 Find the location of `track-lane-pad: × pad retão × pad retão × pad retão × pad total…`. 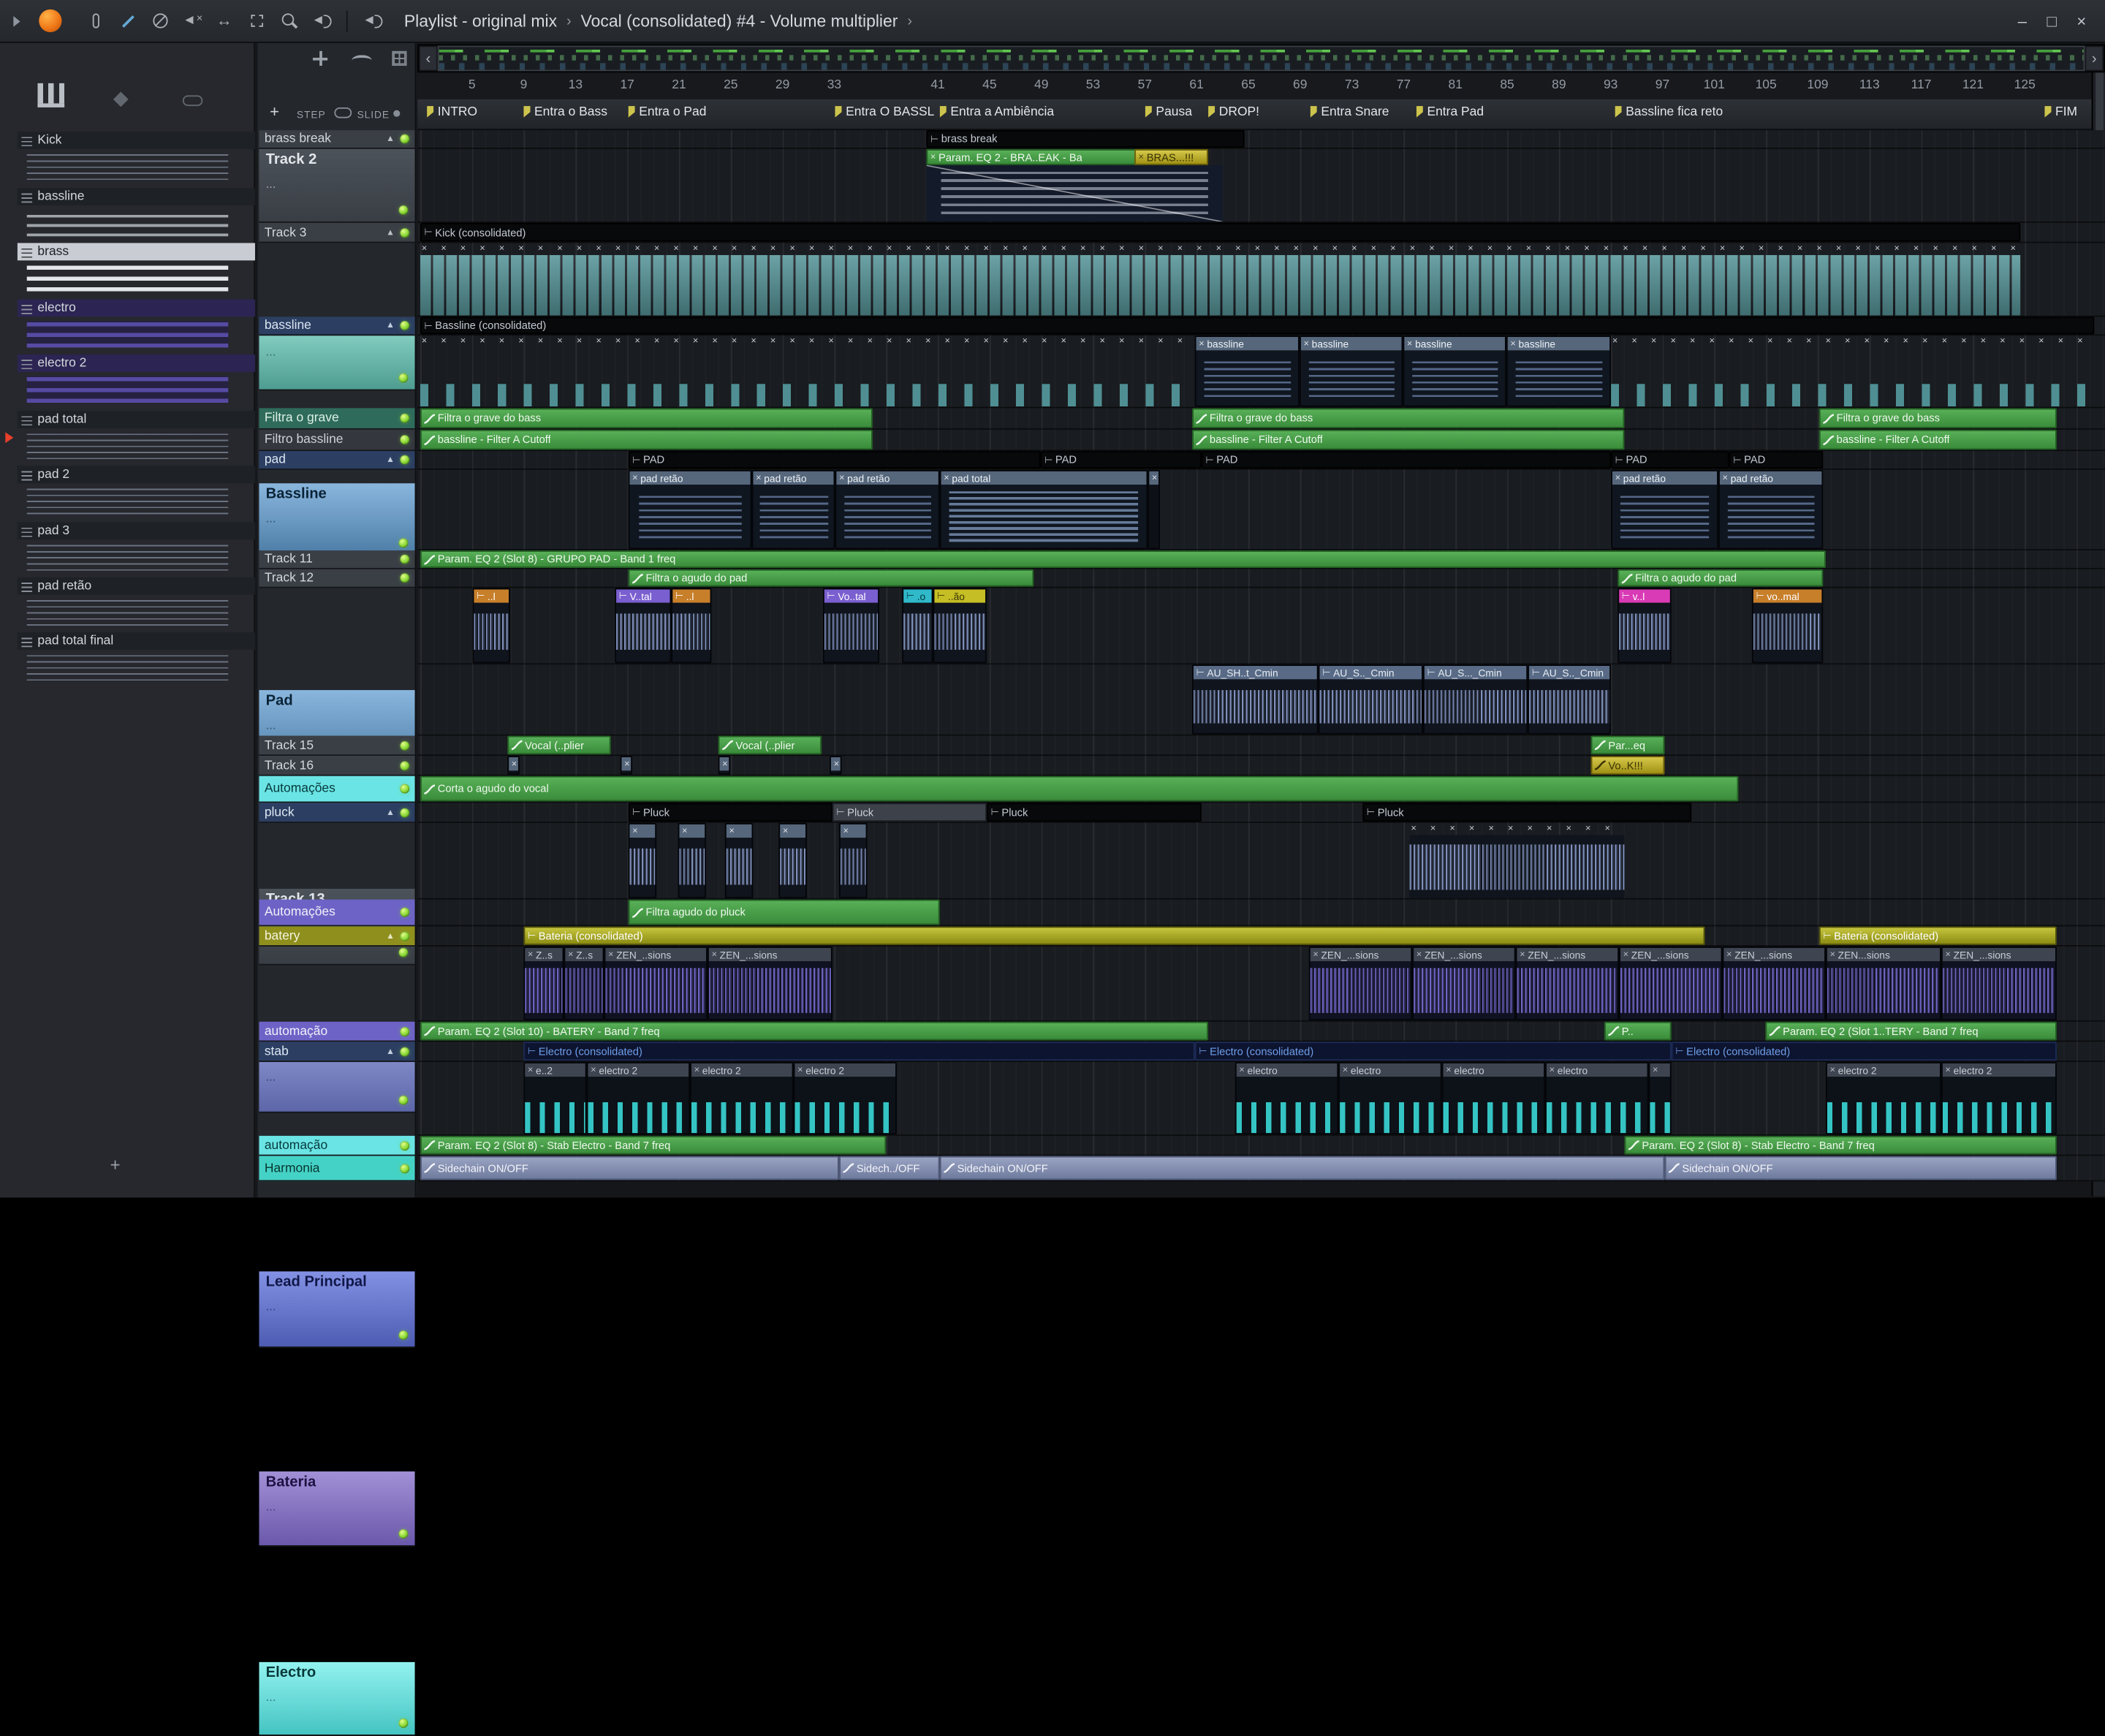

track-lane-pad: × pad retão × pad retão × pad retão × pad total… is located at coordinates (1261, 510).